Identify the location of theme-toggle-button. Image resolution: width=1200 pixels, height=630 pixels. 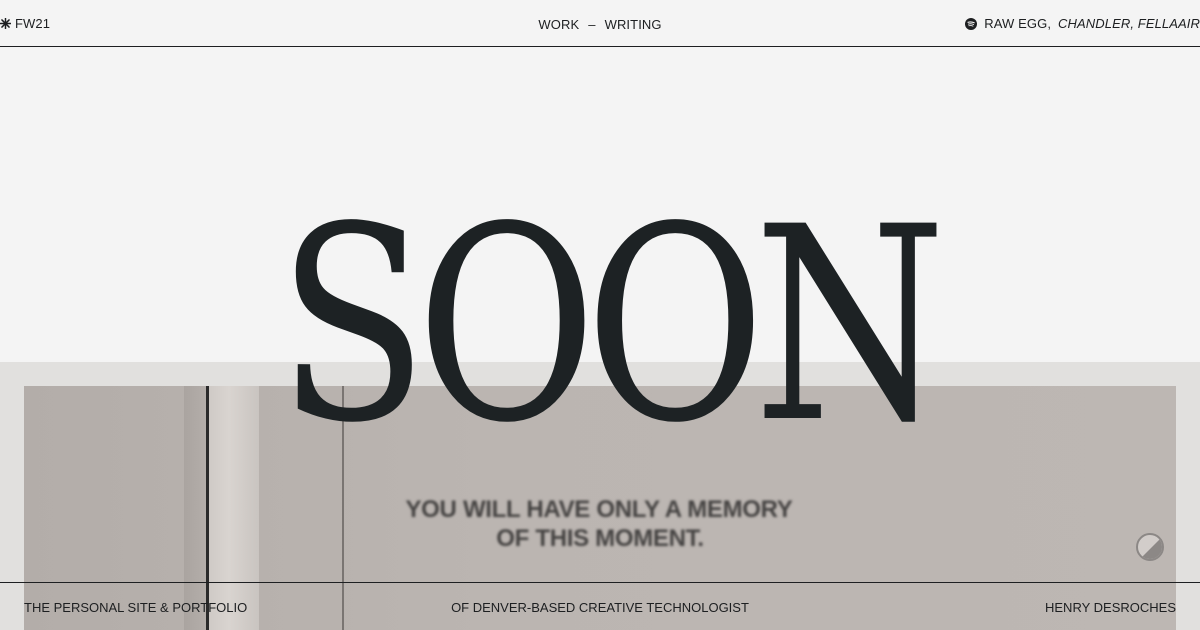
(1150, 547).